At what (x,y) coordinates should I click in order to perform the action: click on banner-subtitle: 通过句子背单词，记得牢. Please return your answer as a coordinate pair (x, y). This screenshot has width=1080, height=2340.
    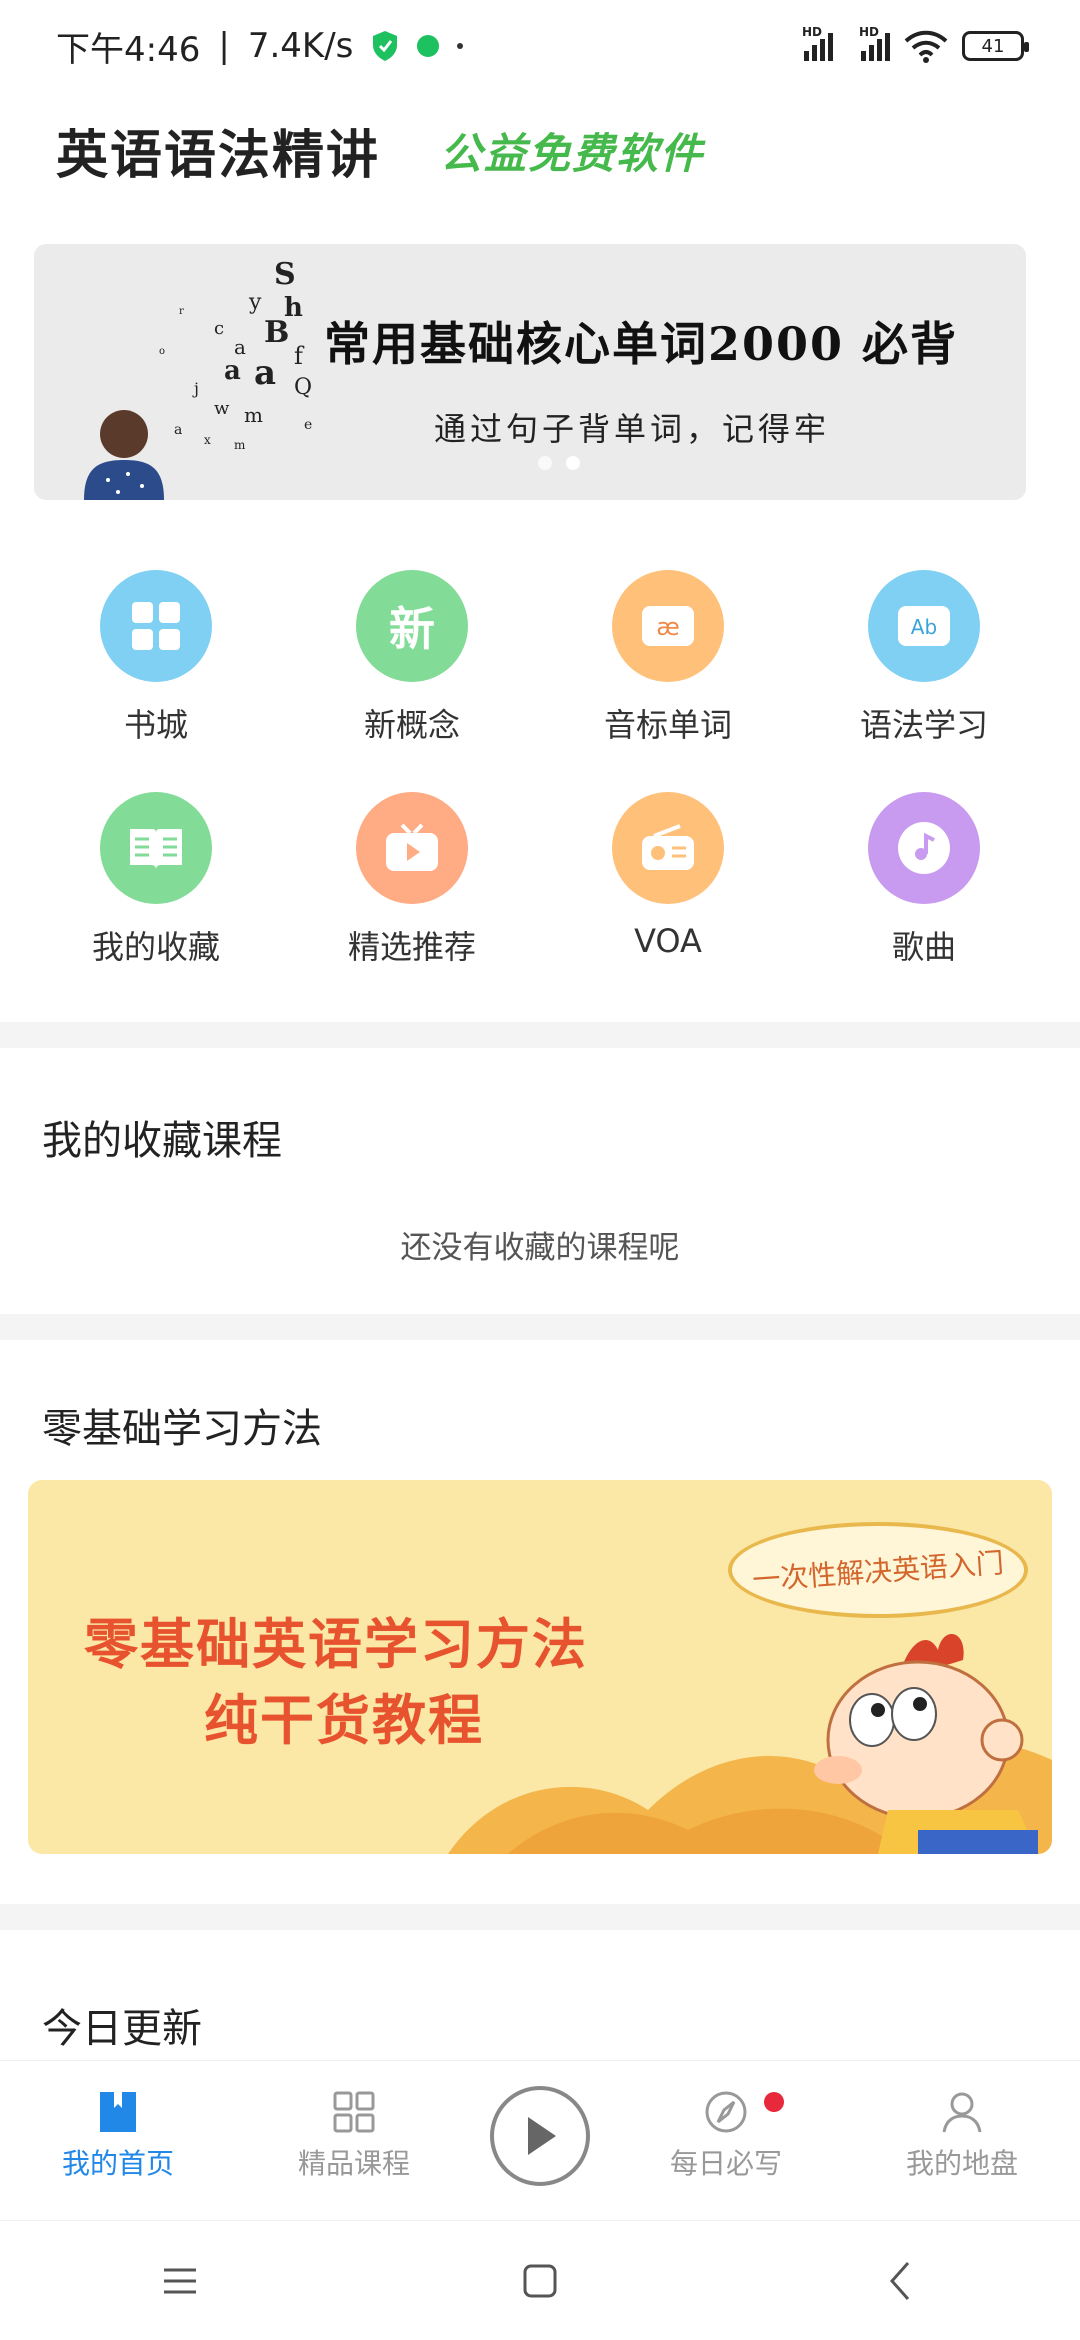
    Looking at the image, I should click on (632, 429).